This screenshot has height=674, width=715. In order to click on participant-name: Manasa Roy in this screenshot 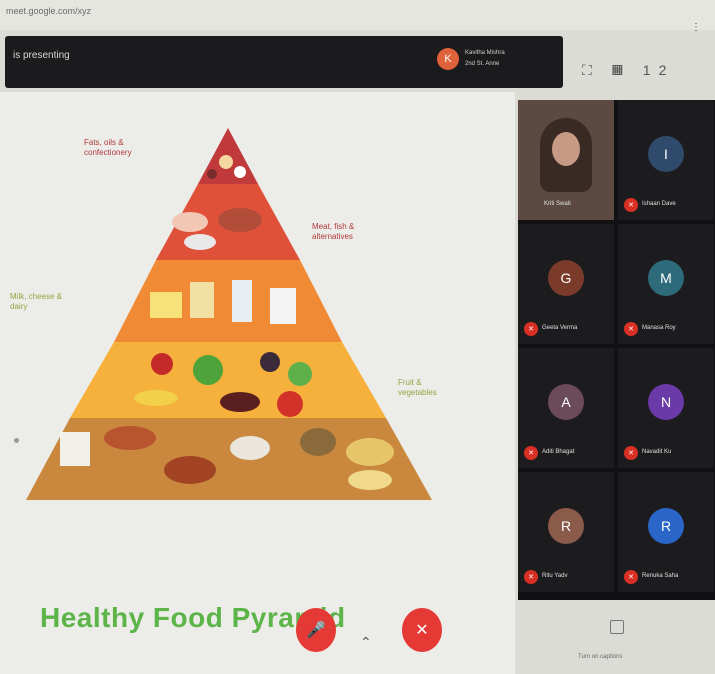, I will do `click(659, 328)`.